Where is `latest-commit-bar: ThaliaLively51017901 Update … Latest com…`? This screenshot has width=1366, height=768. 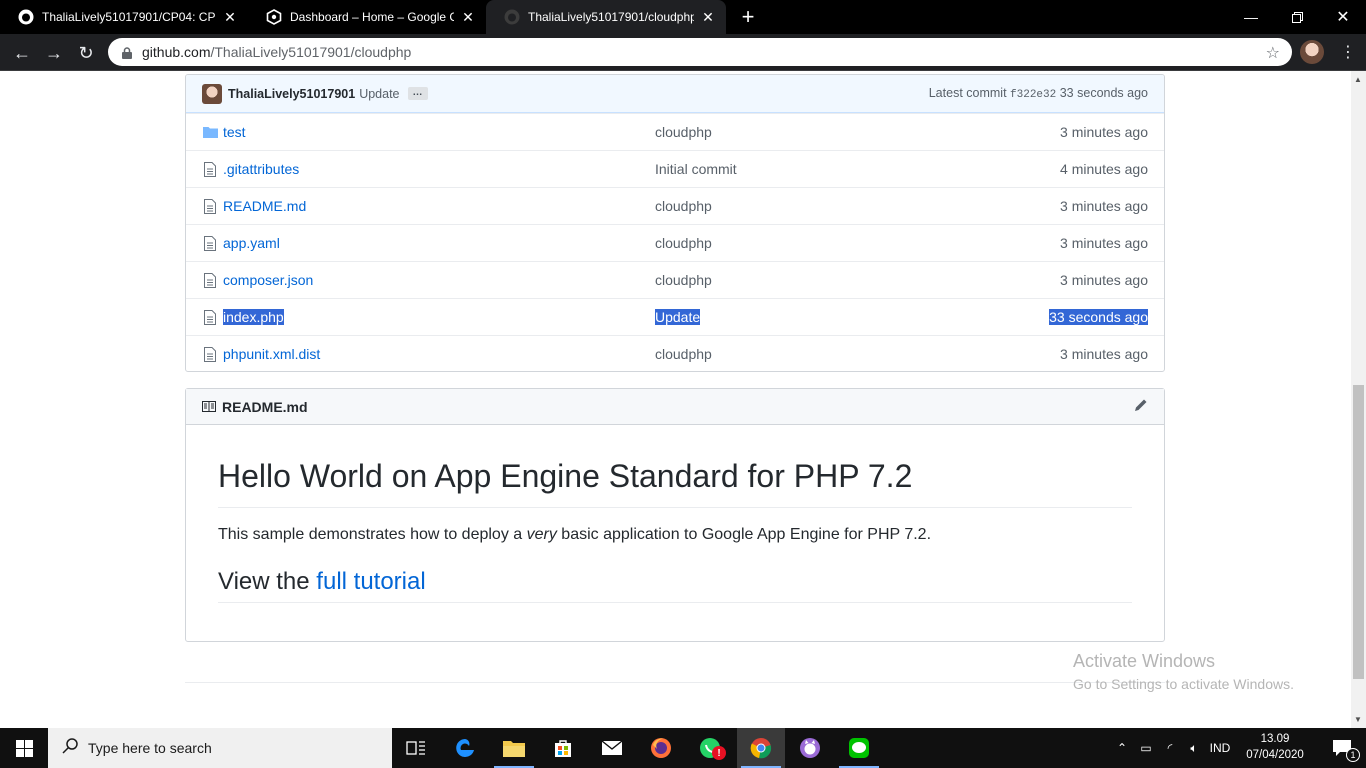
latest-commit-bar: ThaliaLively51017901 Update … Latest com… is located at coordinates (675, 94).